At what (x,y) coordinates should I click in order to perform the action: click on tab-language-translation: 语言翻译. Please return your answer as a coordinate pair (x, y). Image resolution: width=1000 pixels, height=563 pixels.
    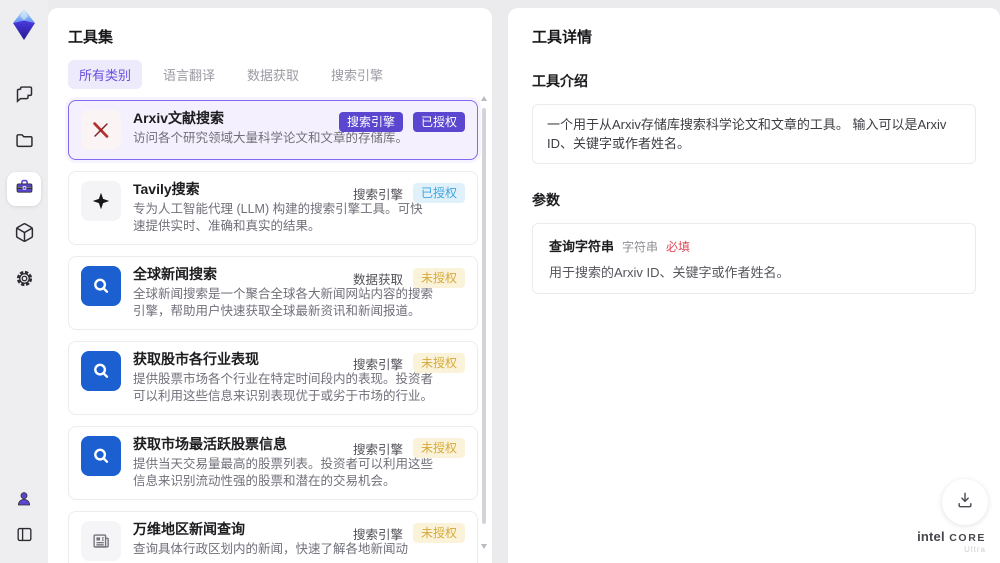
    Looking at the image, I should click on (189, 74).